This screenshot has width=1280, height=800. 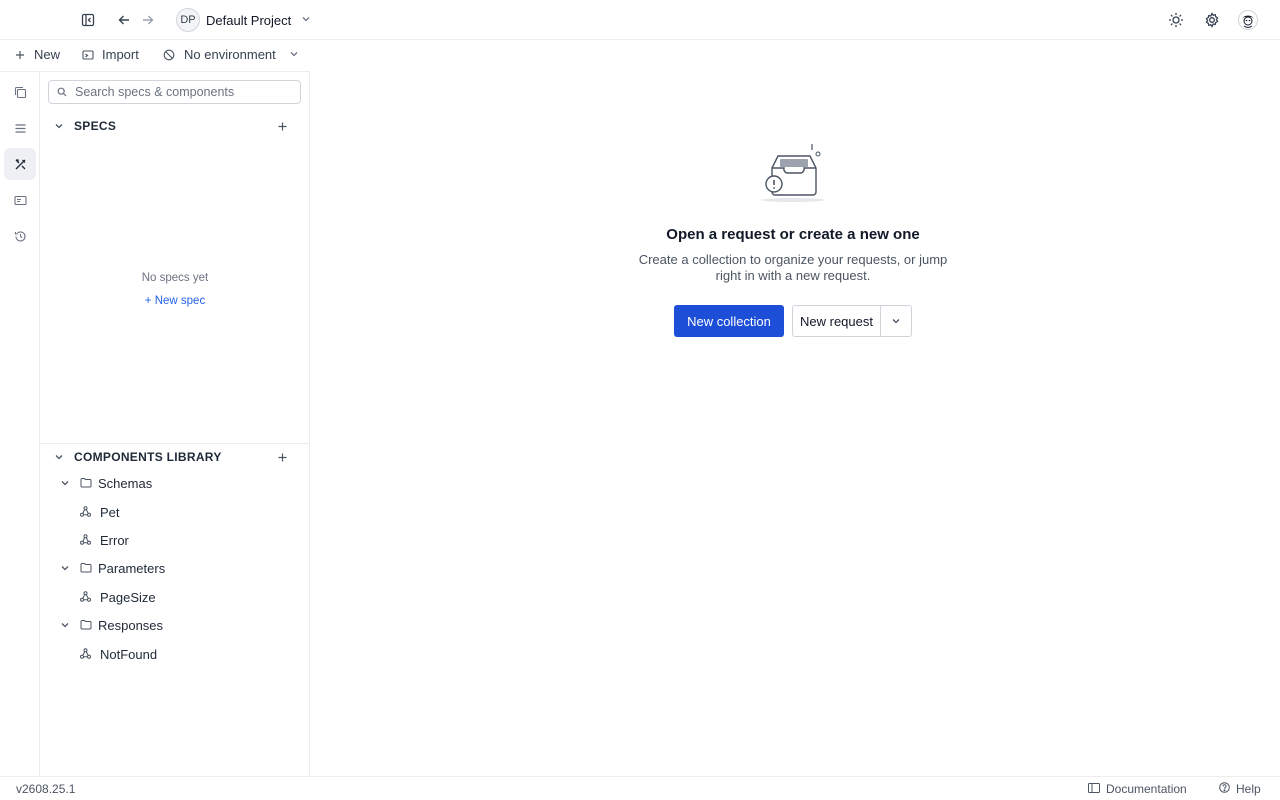 I want to click on new-request-split-button: New request, so click(x=852, y=321).